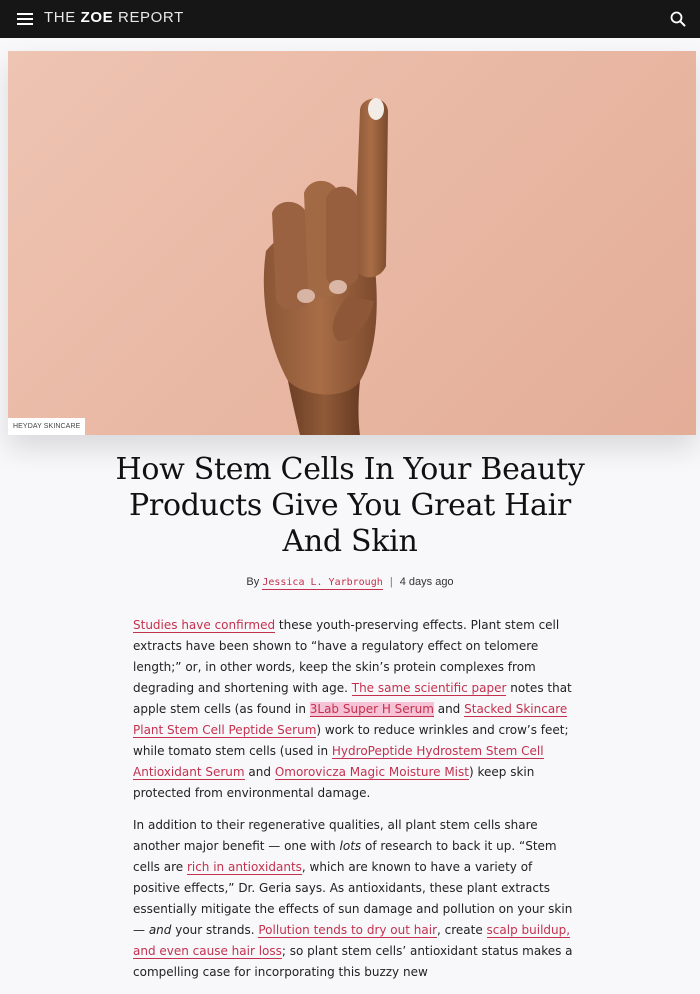 The image size is (700, 994). What do you see at coordinates (371, 772) in the screenshot?
I see `link-omorovicza-mist: Omorovicza Magic Moisture Mist` at bounding box center [371, 772].